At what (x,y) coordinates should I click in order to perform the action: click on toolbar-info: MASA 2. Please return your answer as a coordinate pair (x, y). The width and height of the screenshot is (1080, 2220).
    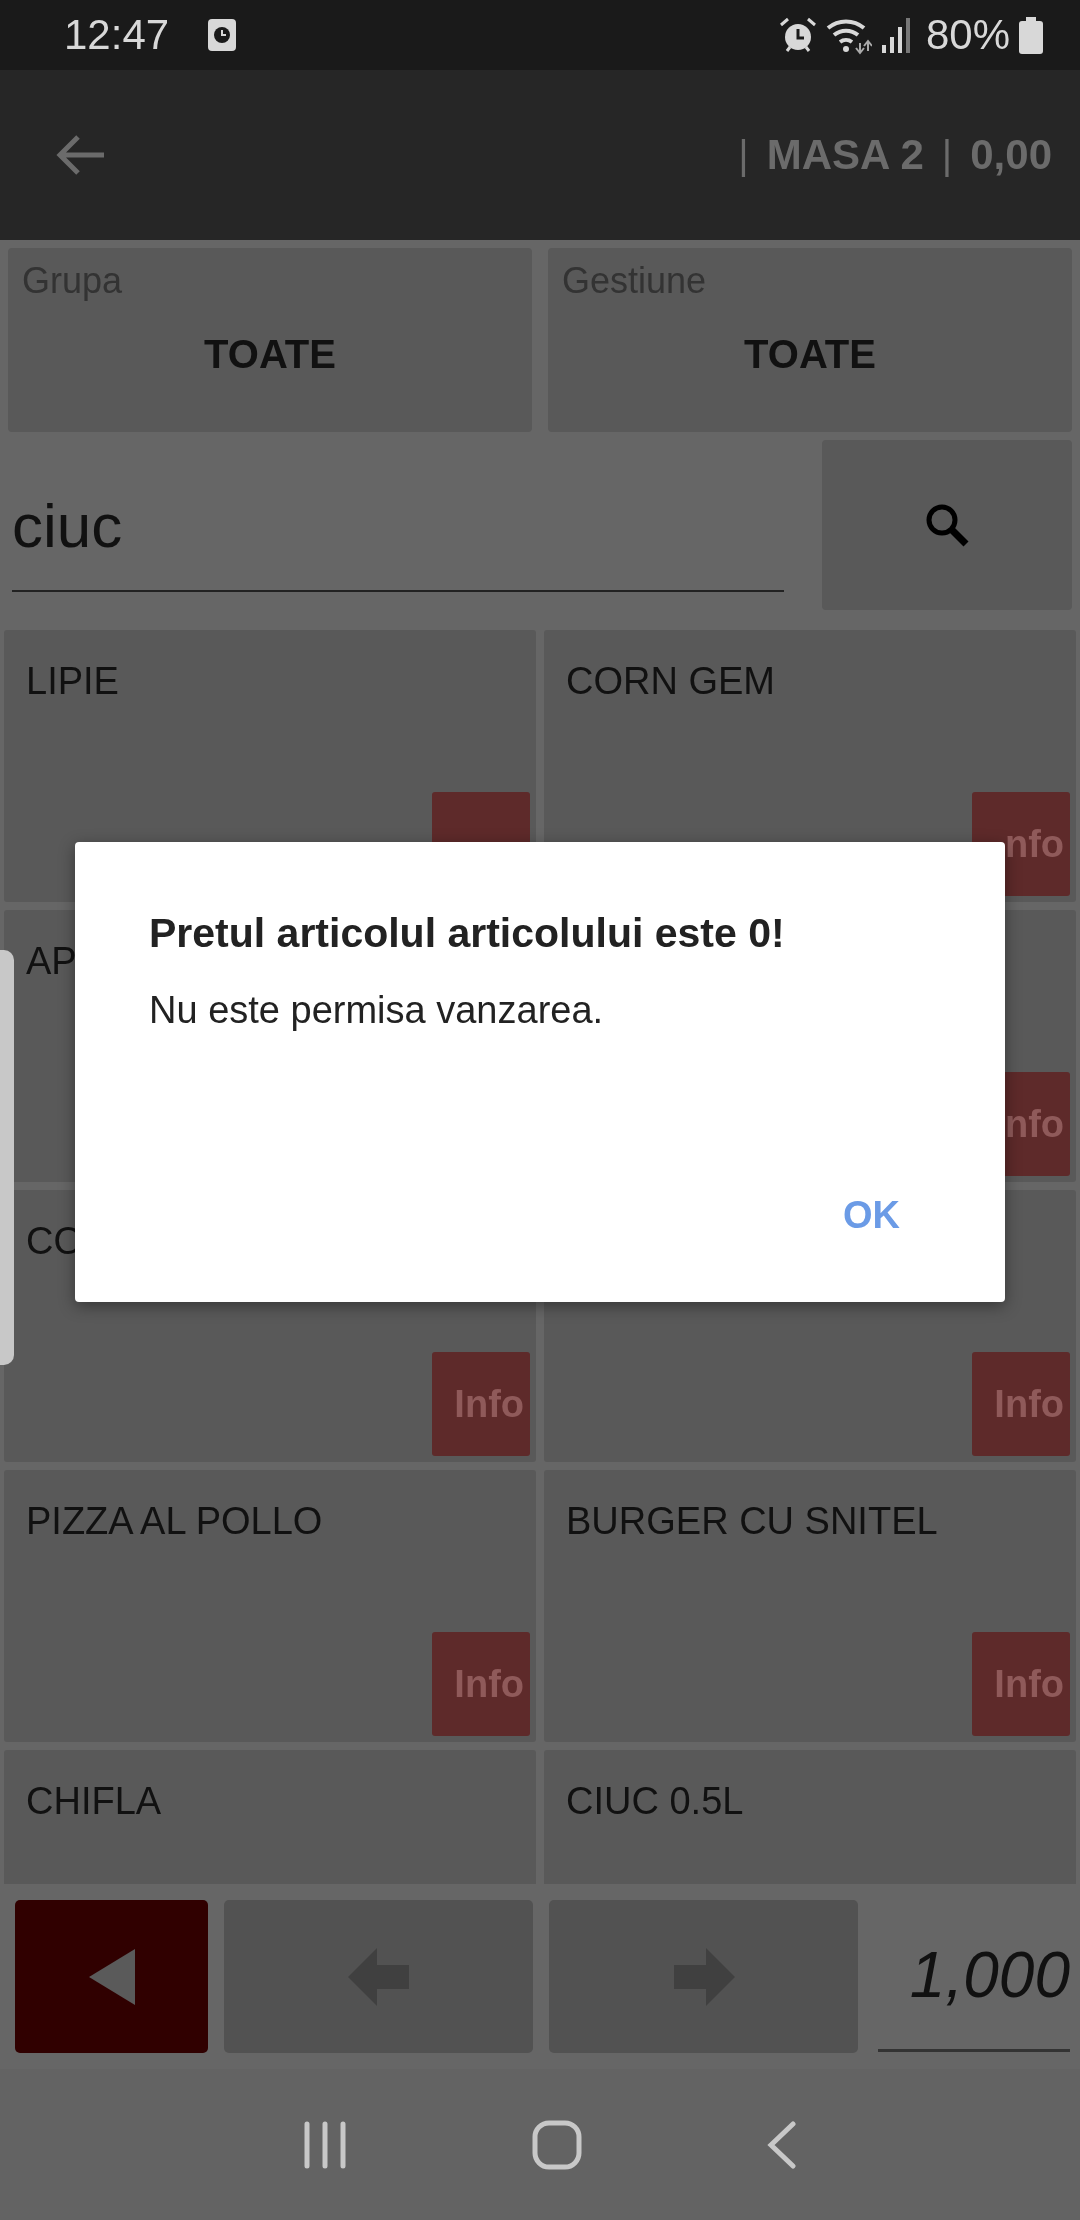
    Looking at the image, I should click on (845, 155).